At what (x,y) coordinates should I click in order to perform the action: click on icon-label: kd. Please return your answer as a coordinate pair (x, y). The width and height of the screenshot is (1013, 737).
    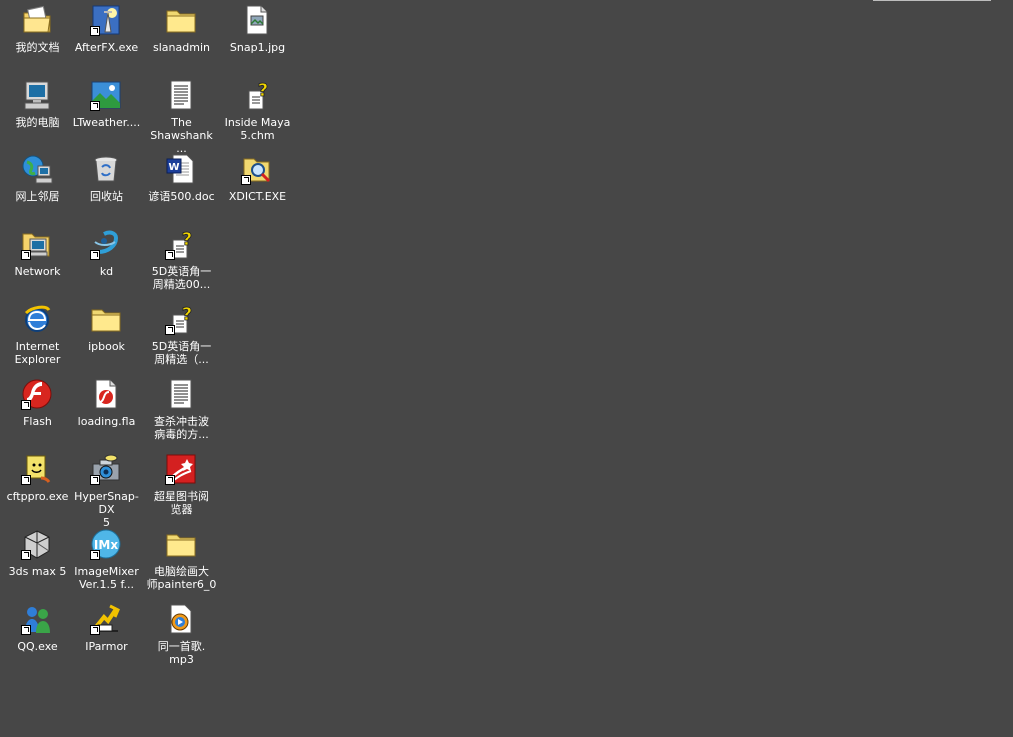
    Looking at the image, I should click on (106, 271).